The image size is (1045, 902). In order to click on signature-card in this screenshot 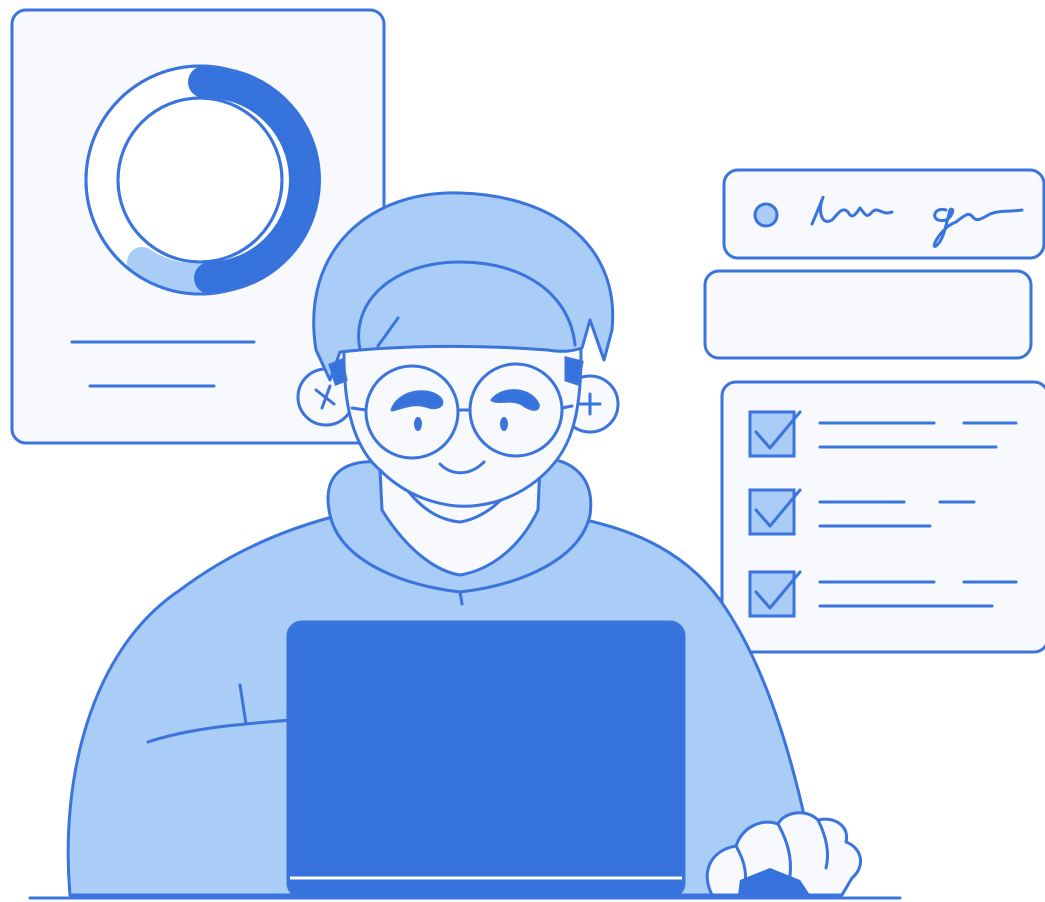, I will do `click(883, 214)`.